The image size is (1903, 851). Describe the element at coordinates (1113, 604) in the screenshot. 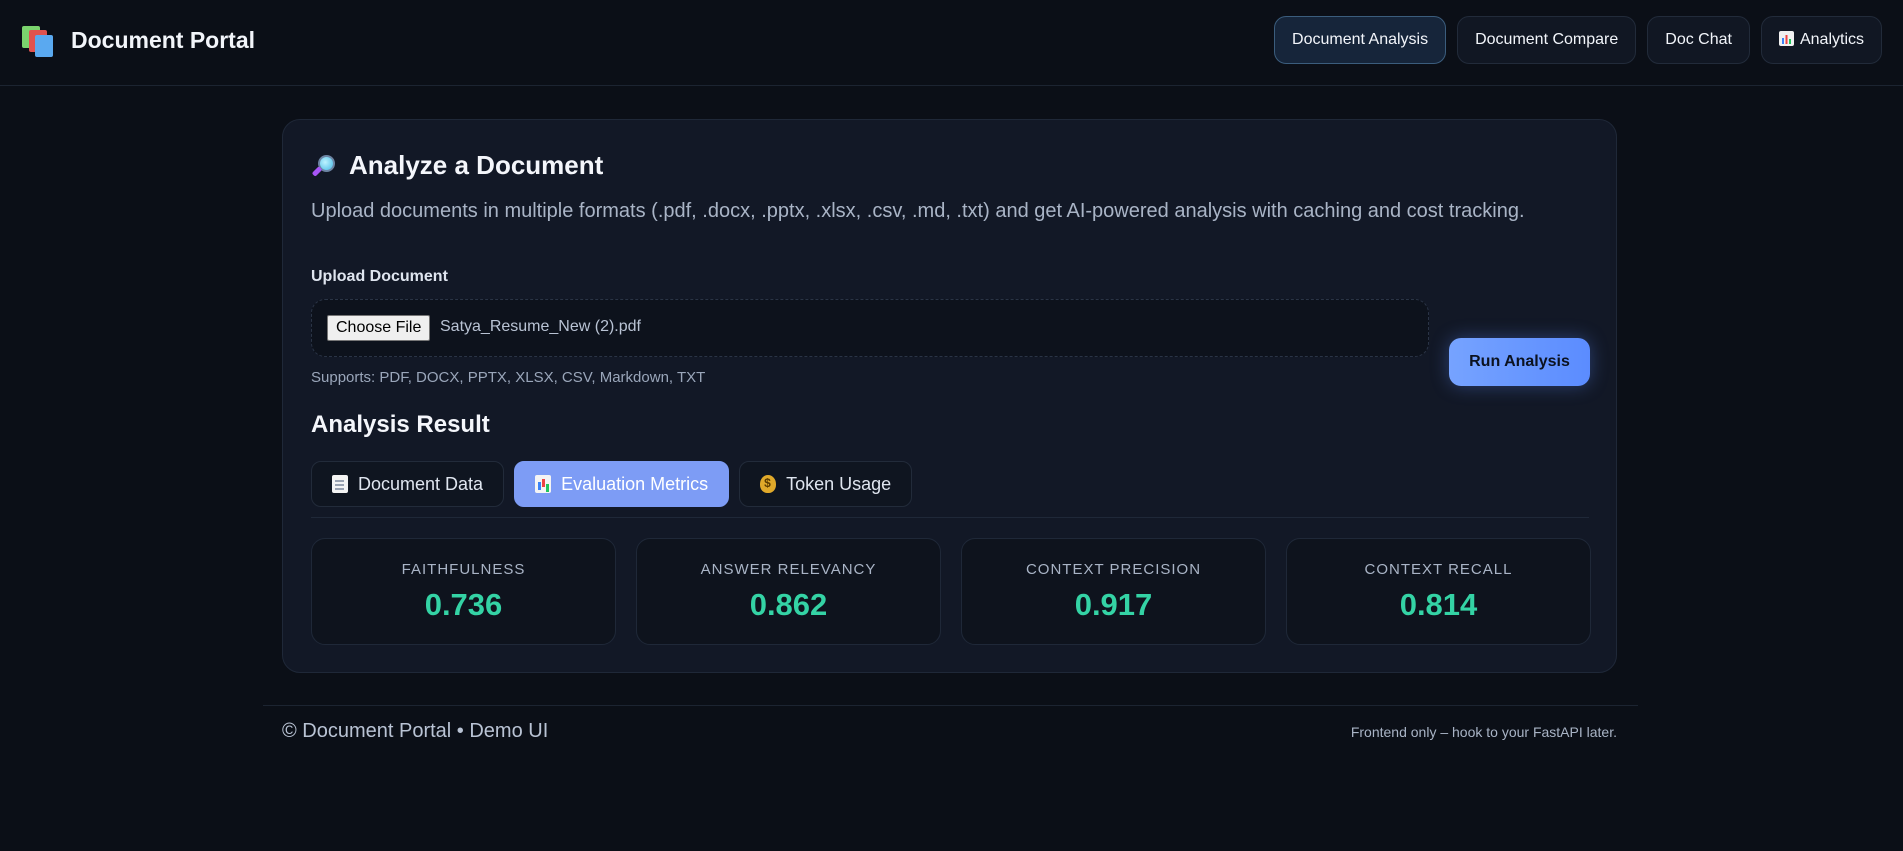

I see `metric-value: 0.917` at that location.